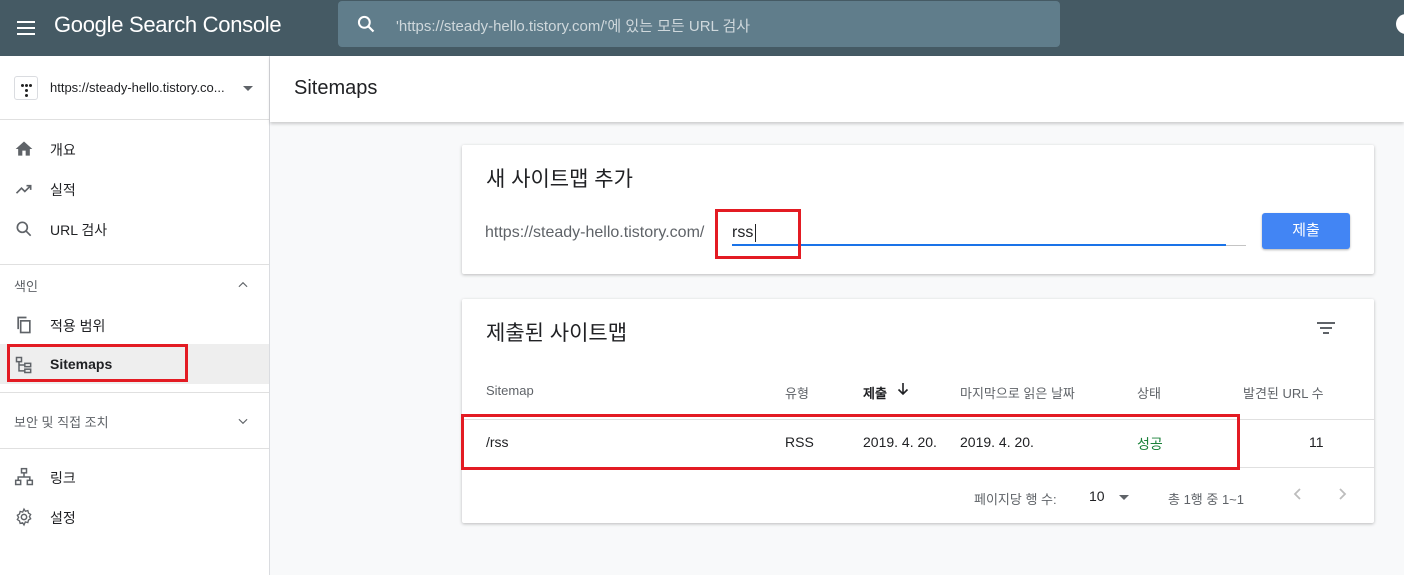  Describe the element at coordinates (1206, 499) in the screenshot. I see `pagination-range: 총 1행 중 1~1` at that location.